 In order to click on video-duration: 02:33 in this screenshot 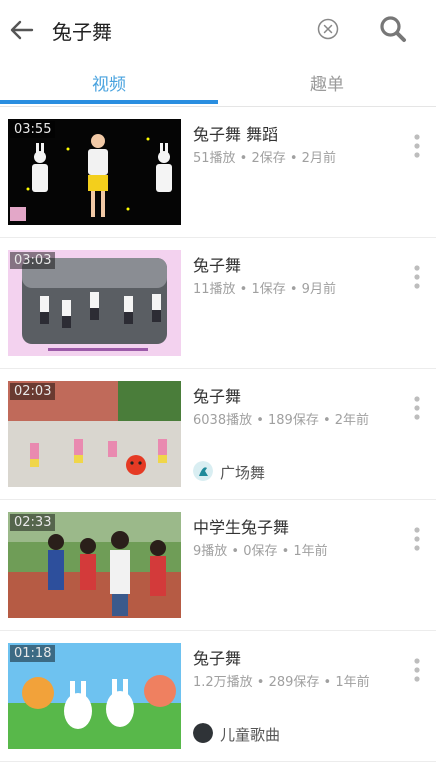, I will do `click(33, 522)`.